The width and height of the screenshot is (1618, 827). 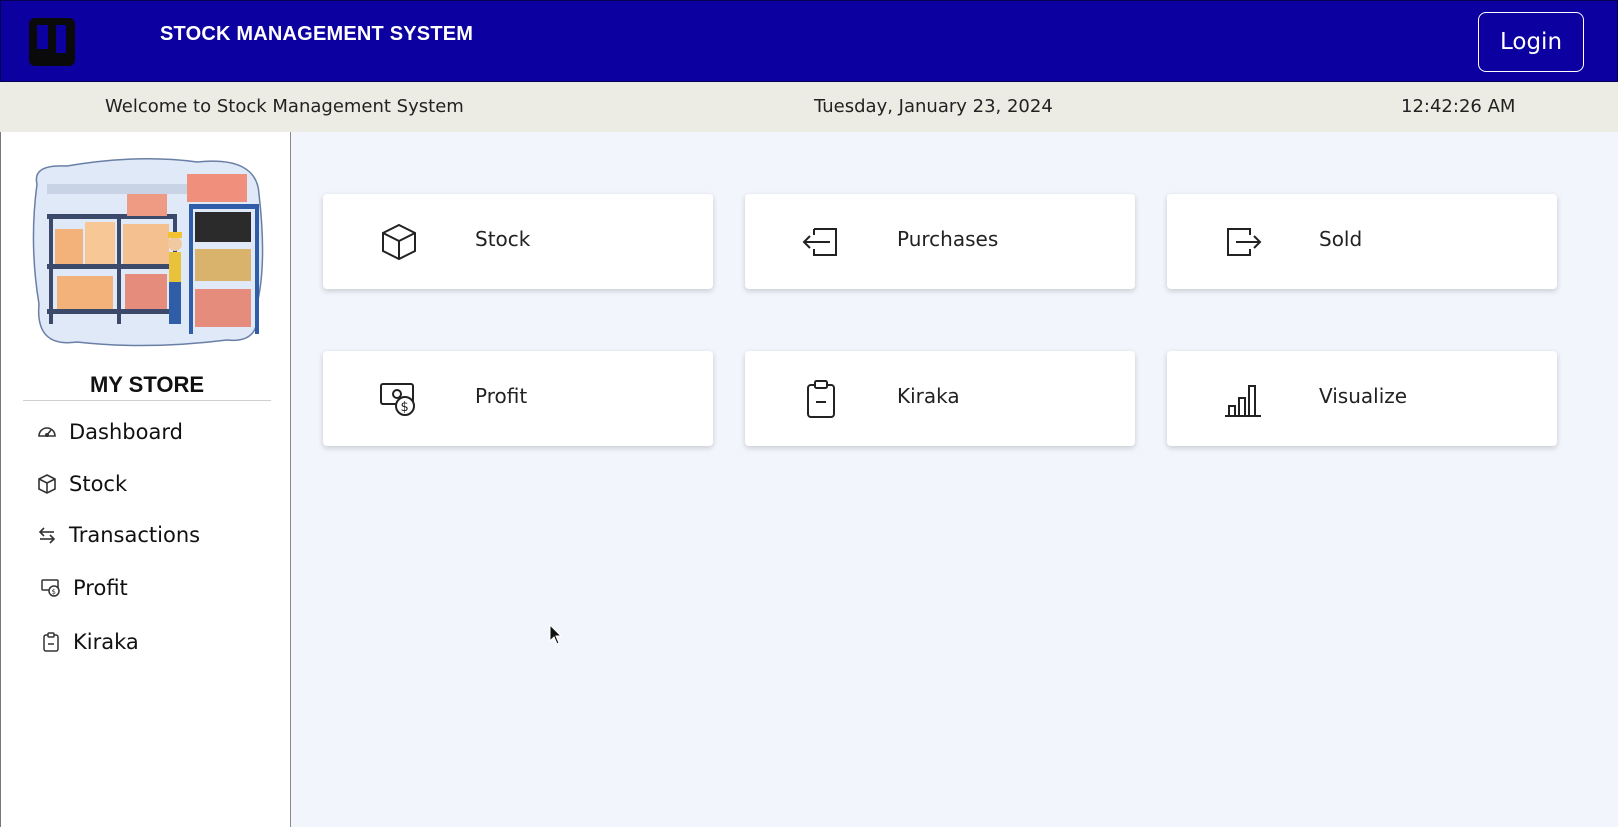 What do you see at coordinates (1244, 242) in the screenshot?
I see `exit-icon` at bounding box center [1244, 242].